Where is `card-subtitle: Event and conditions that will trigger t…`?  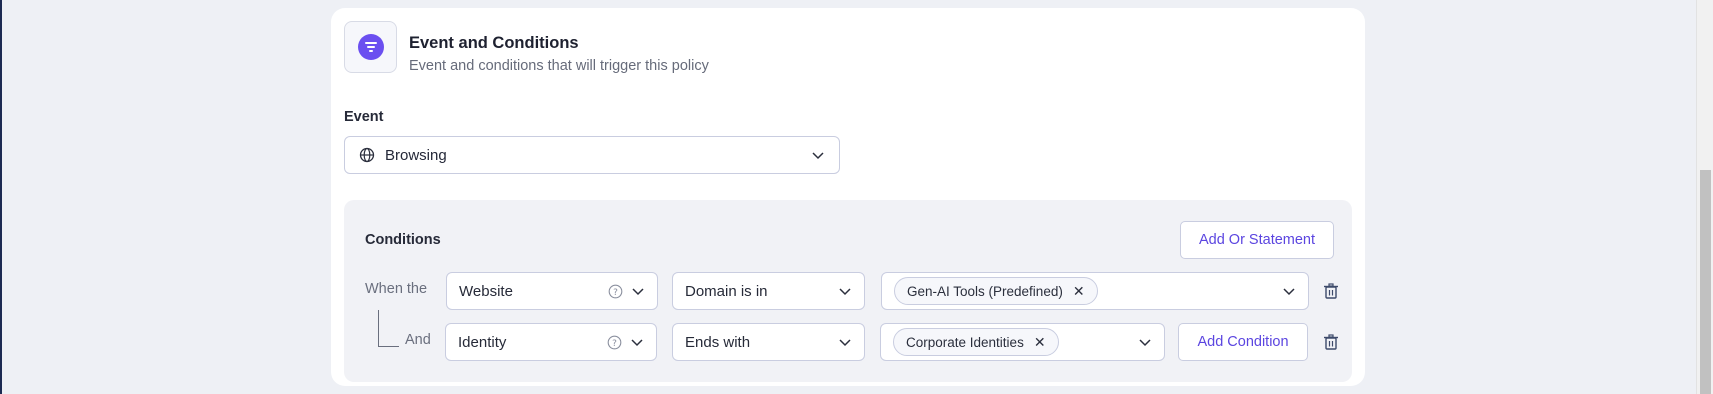
card-subtitle: Event and conditions that will trigger t… is located at coordinates (559, 66).